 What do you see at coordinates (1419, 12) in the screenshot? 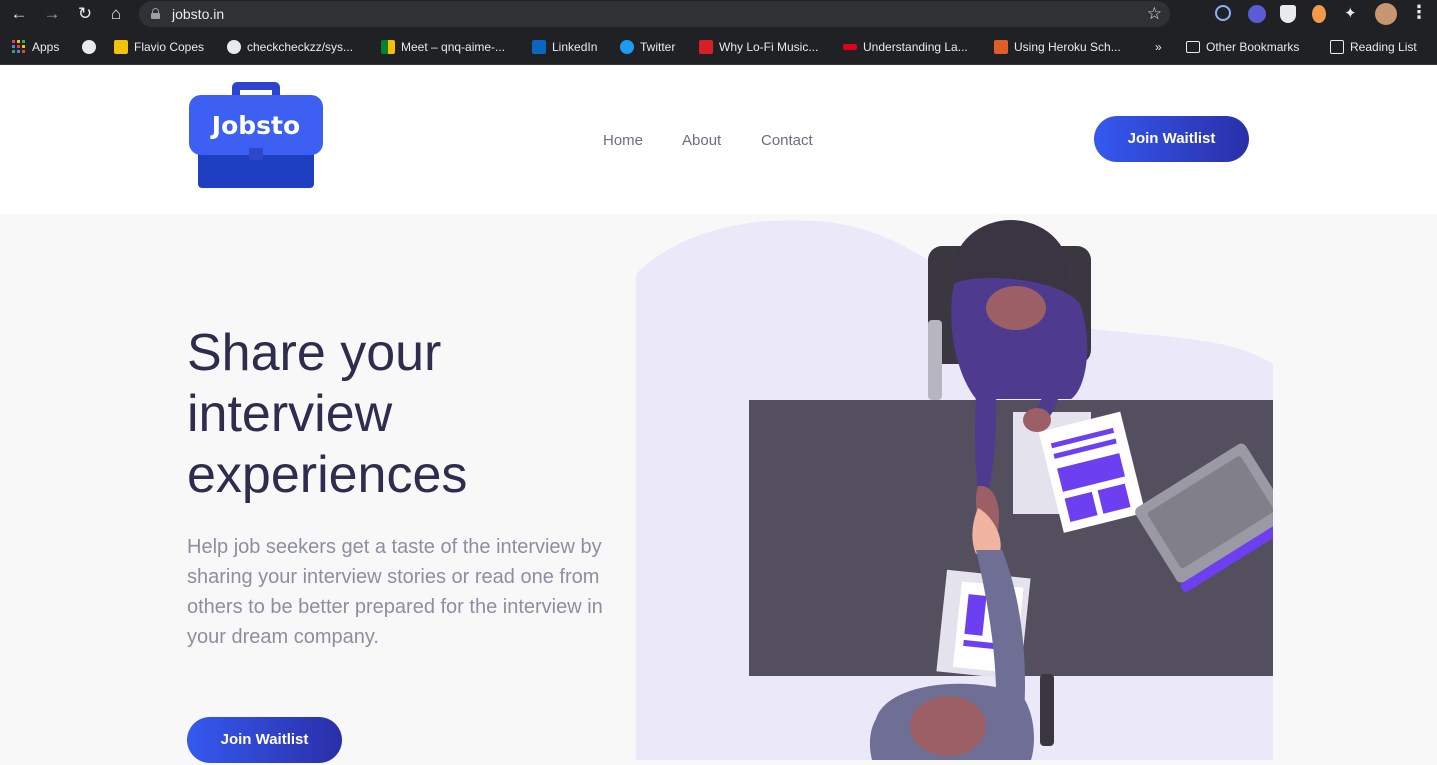
I see `browser-menu-icon: ⋮` at bounding box center [1419, 12].